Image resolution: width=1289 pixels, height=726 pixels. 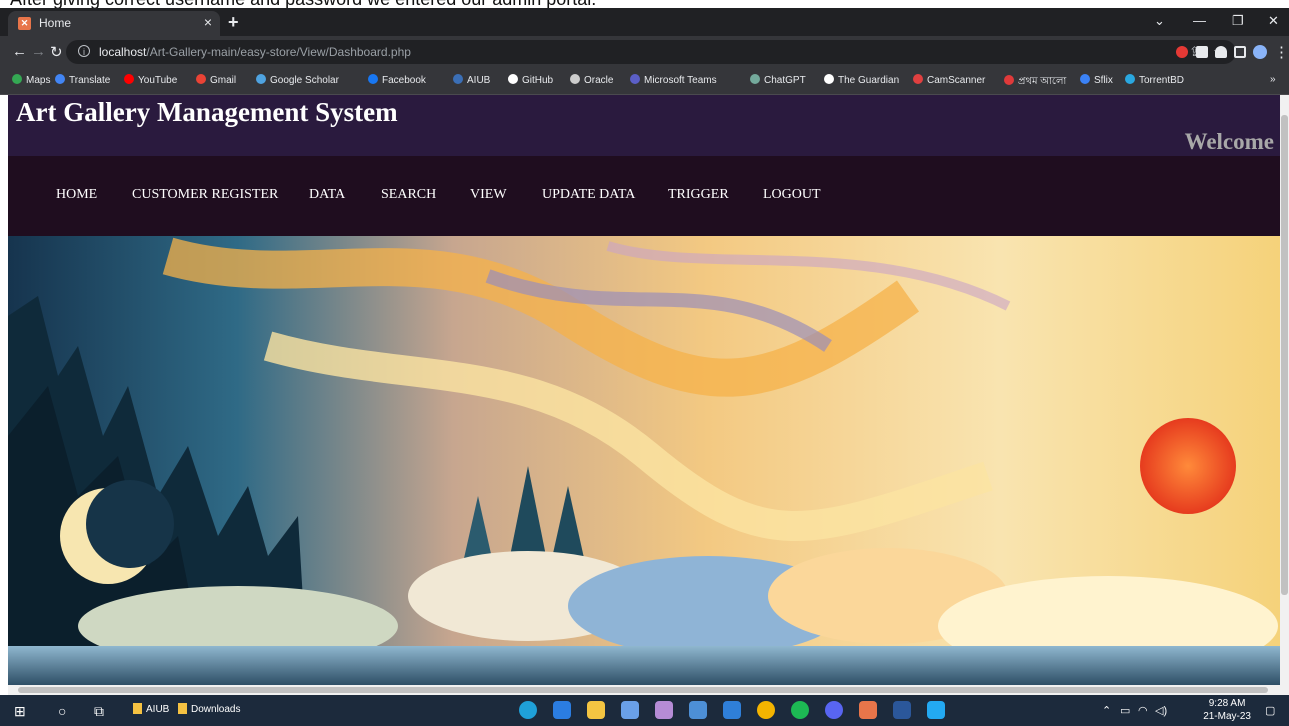 What do you see at coordinates (1281, 52) in the screenshot?
I see `menu-kebab-icon: ⋮` at bounding box center [1281, 52].